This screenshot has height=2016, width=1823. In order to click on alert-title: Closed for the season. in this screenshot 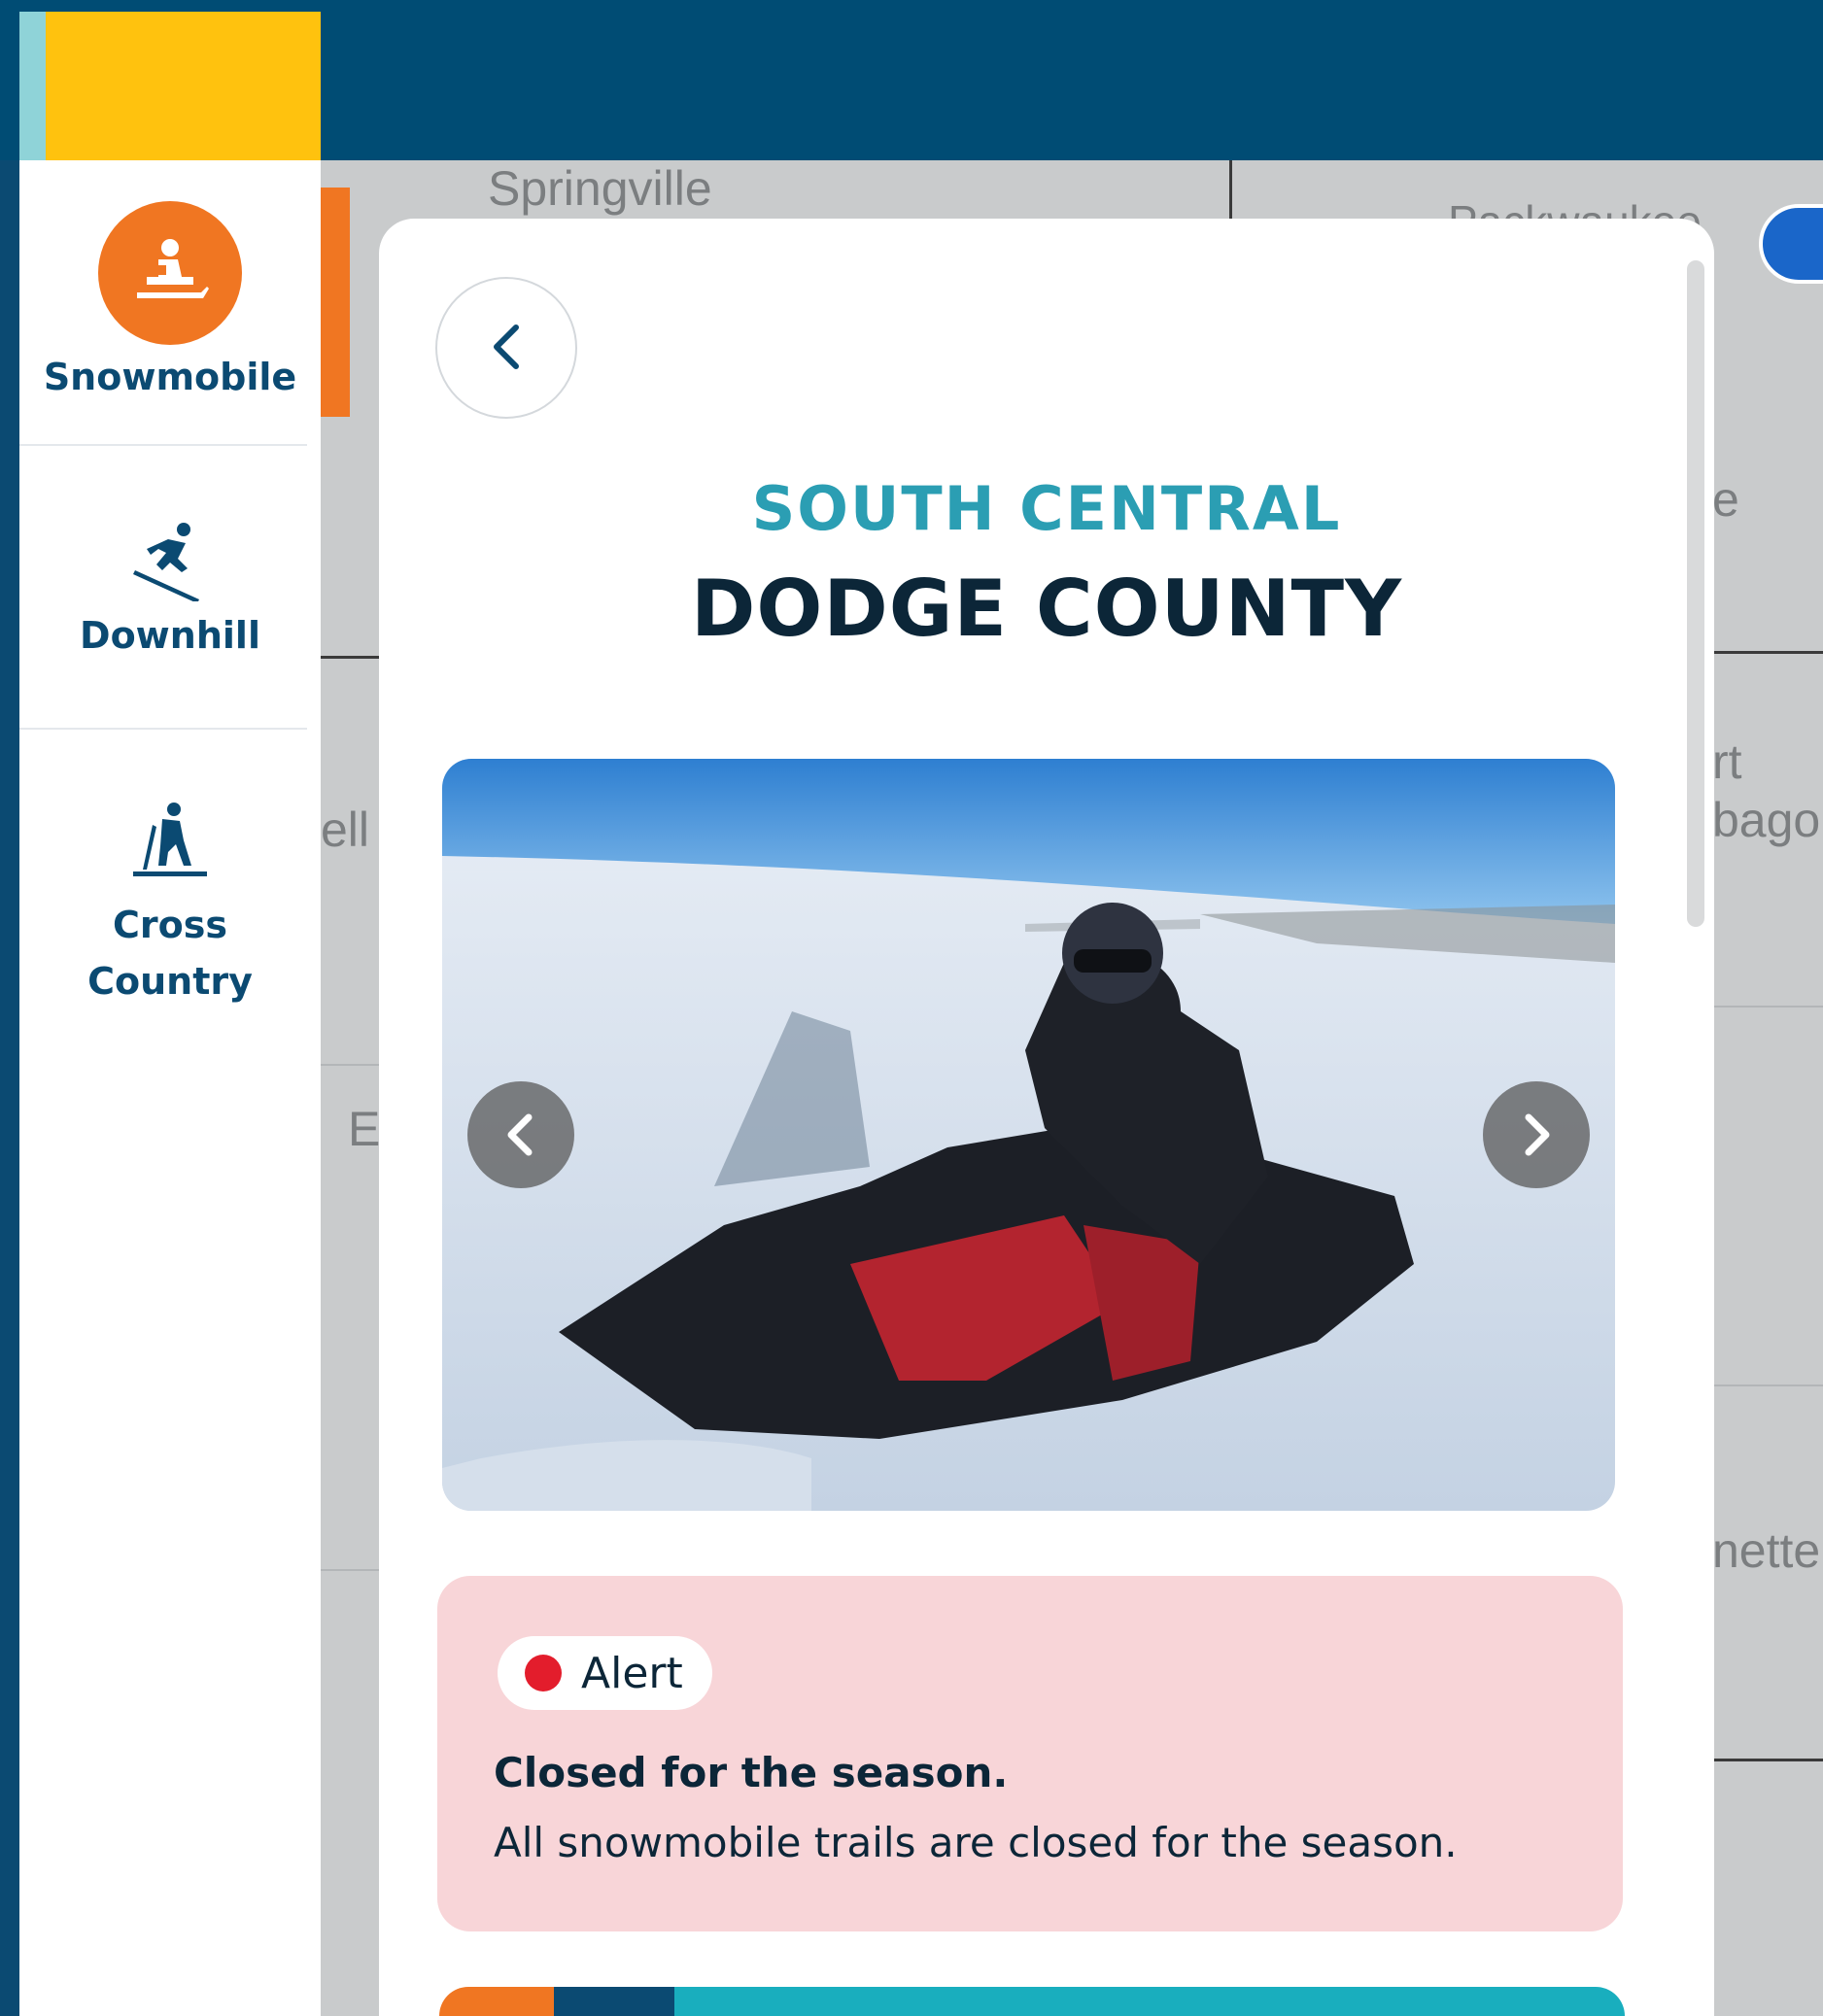, I will do `click(751, 1773)`.